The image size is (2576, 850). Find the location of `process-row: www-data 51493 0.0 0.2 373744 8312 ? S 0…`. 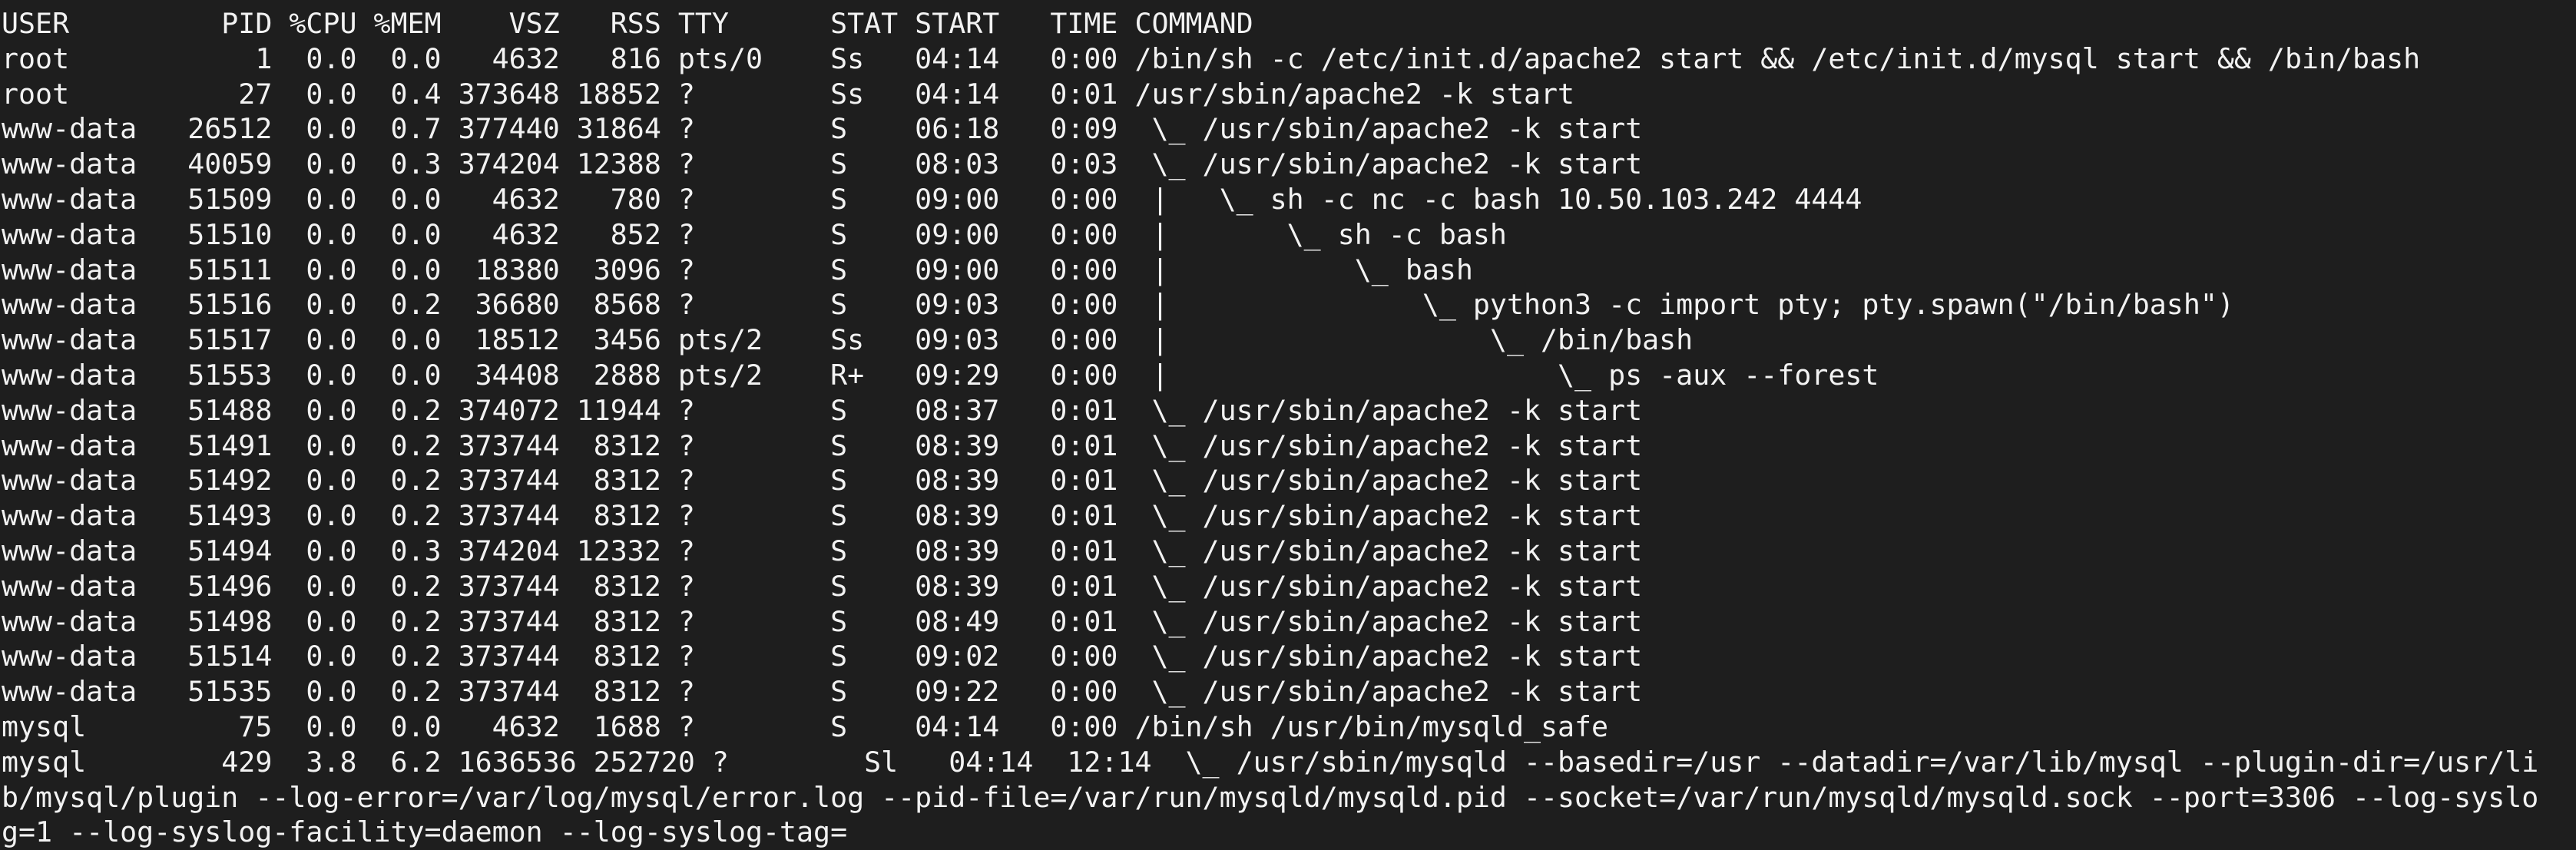

process-row: www-data 51493 0.0 0.2 373744 8312 ? S 0… is located at coordinates (822, 516).